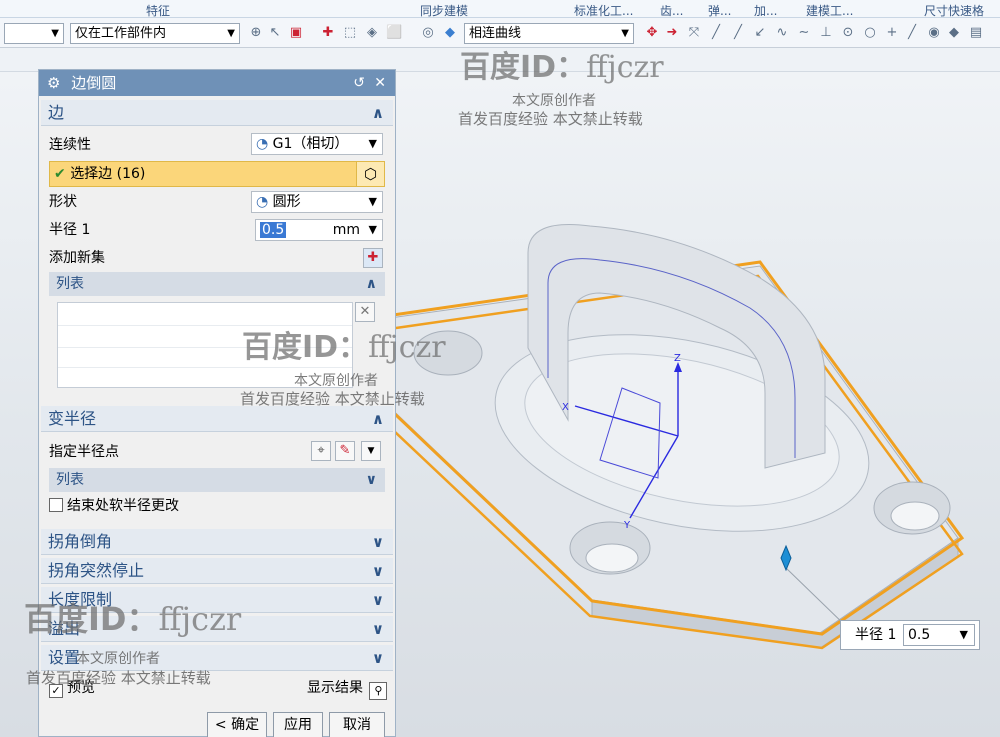  What do you see at coordinates (80, 541) in the screenshot?
I see `corner-setback-title: 拐角倒角` at bounding box center [80, 541].